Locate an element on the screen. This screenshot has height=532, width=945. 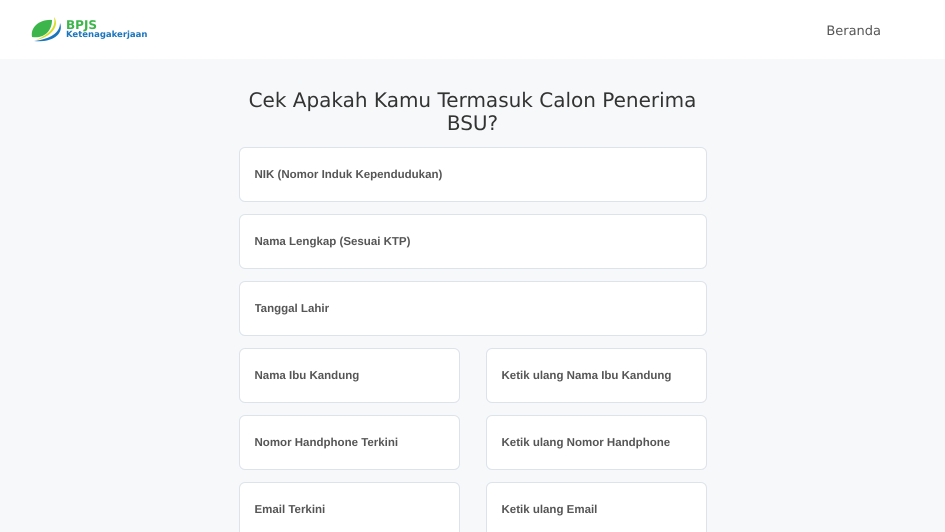
logo-subtitle: Ketenagakerjaan is located at coordinates (107, 35).